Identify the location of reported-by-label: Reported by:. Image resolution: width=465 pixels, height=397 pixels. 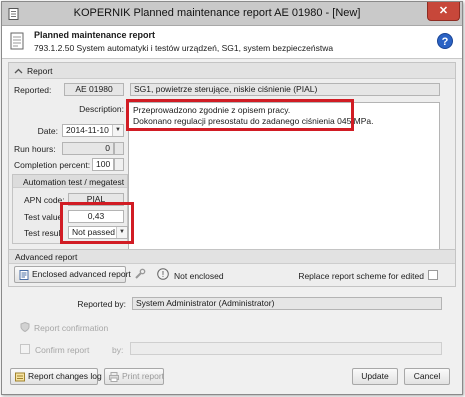
(101, 304).